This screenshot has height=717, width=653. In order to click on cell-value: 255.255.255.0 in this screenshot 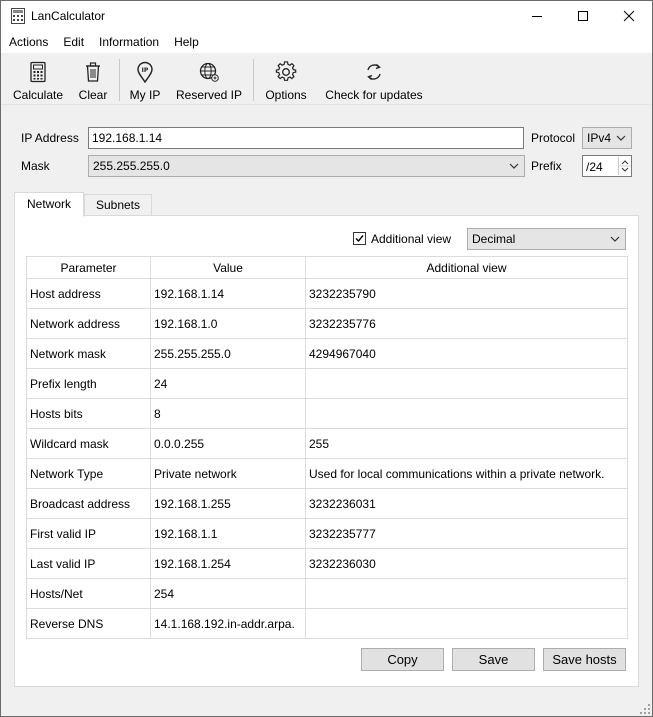, I will do `click(228, 353)`.